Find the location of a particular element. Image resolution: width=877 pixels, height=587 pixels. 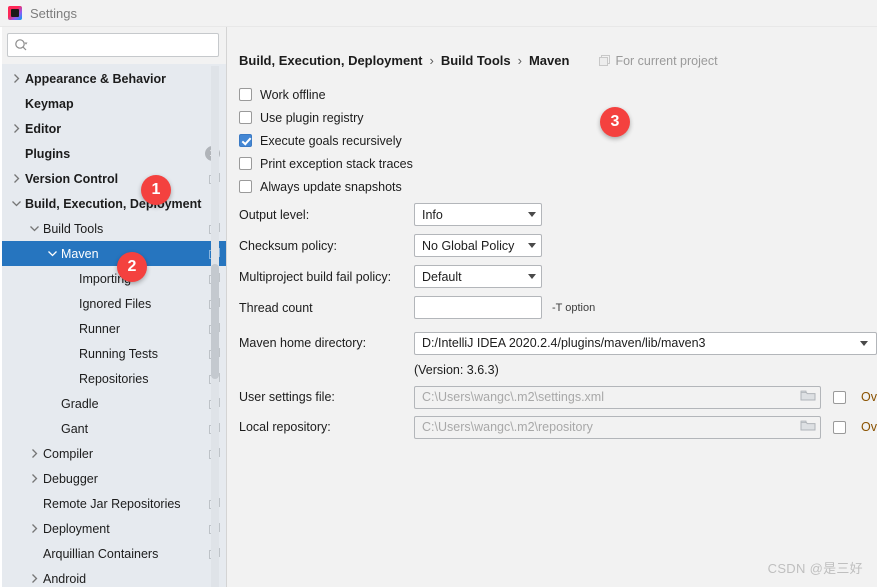

local-repository-override-checkbox is located at coordinates (840, 427).